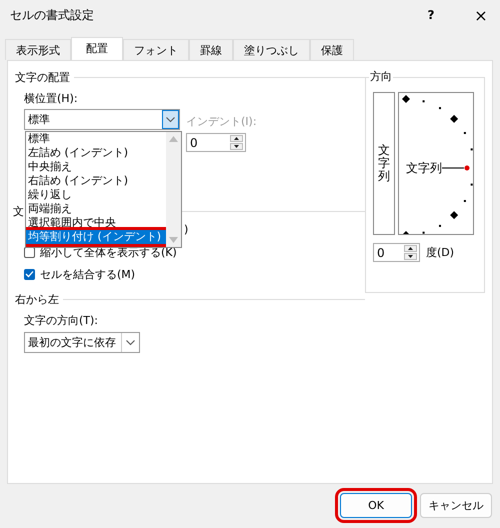 Image resolution: width=500 pixels, height=528 pixels. Describe the element at coordinates (51, 98) in the screenshot. I see `field-label: 横位置(H):` at that location.